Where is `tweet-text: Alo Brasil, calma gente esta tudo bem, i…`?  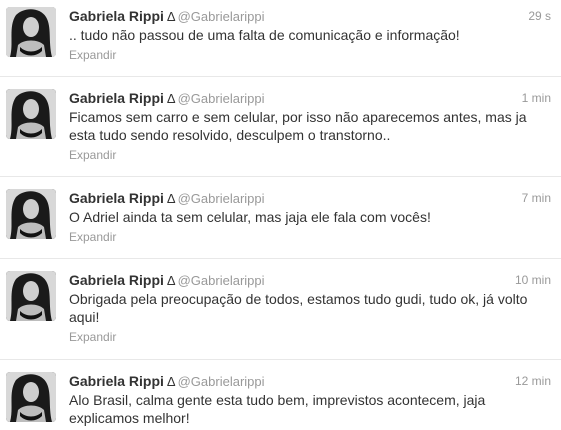
tweet-text: Alo Brasil, calma gente esta tudo bem, i… is located at coordinates (277, 409).